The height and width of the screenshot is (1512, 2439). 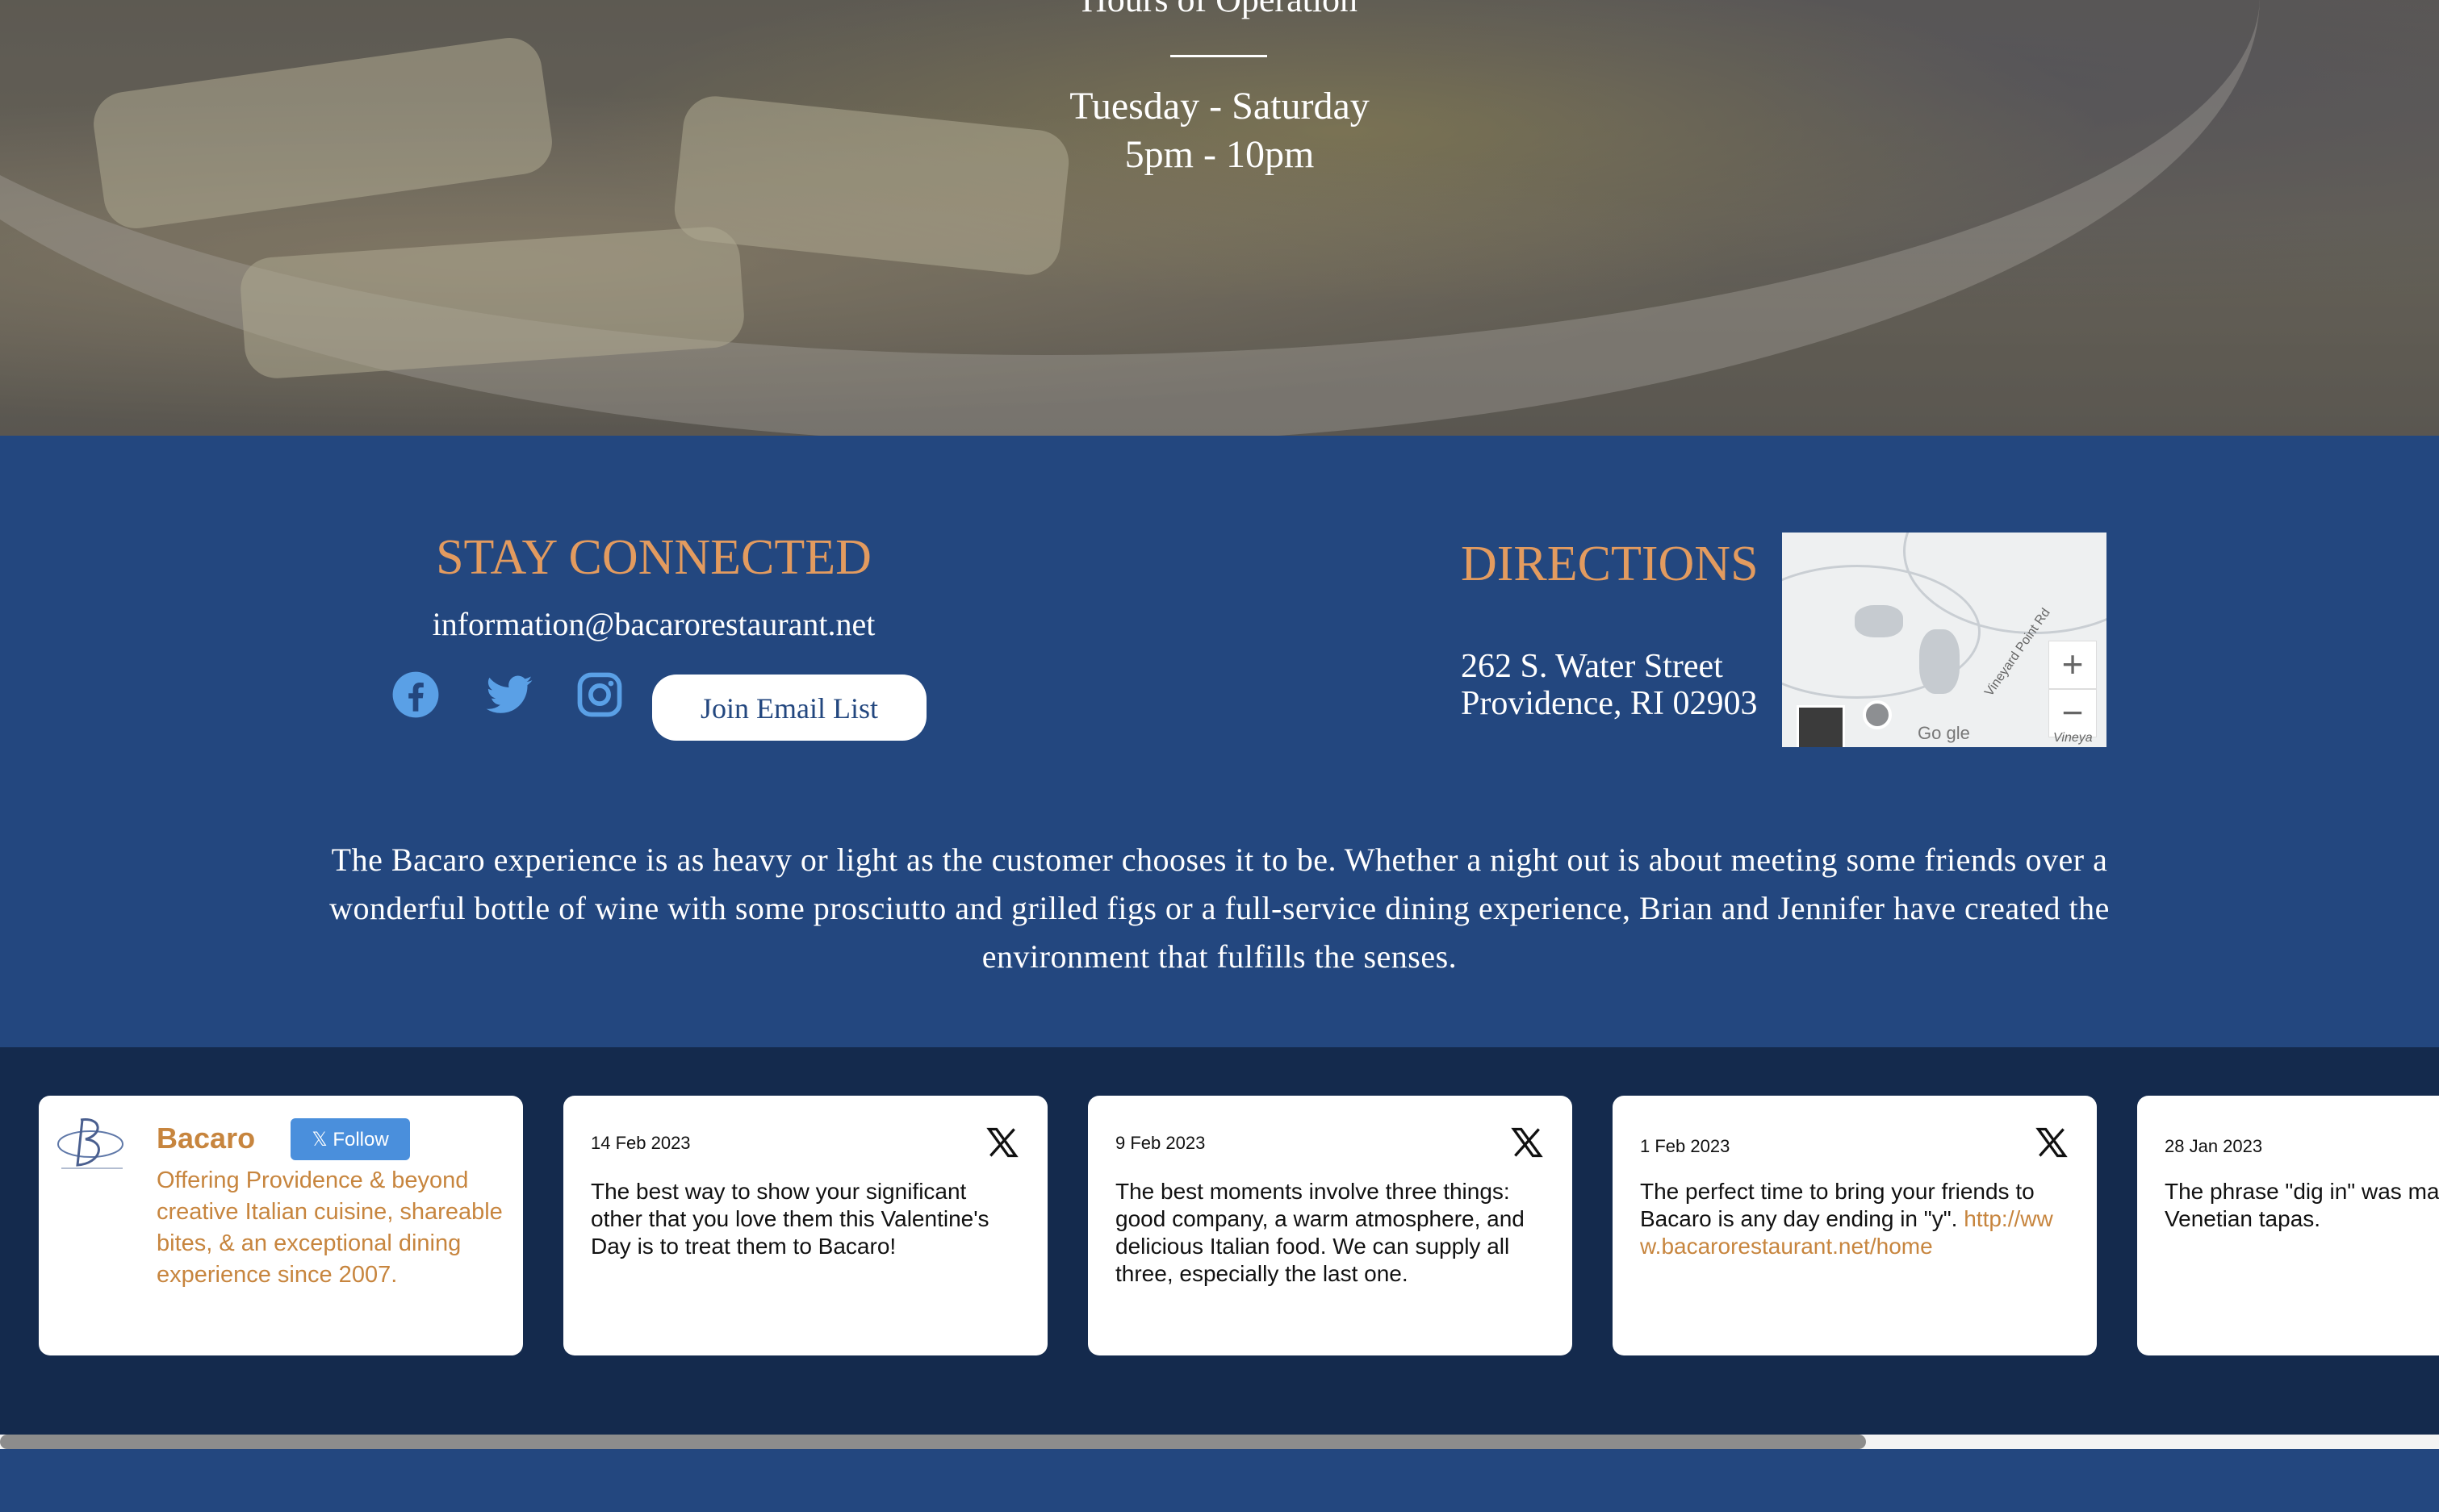 I want to click on map-zoom-in-button: +, so click(x=2072, y=665).